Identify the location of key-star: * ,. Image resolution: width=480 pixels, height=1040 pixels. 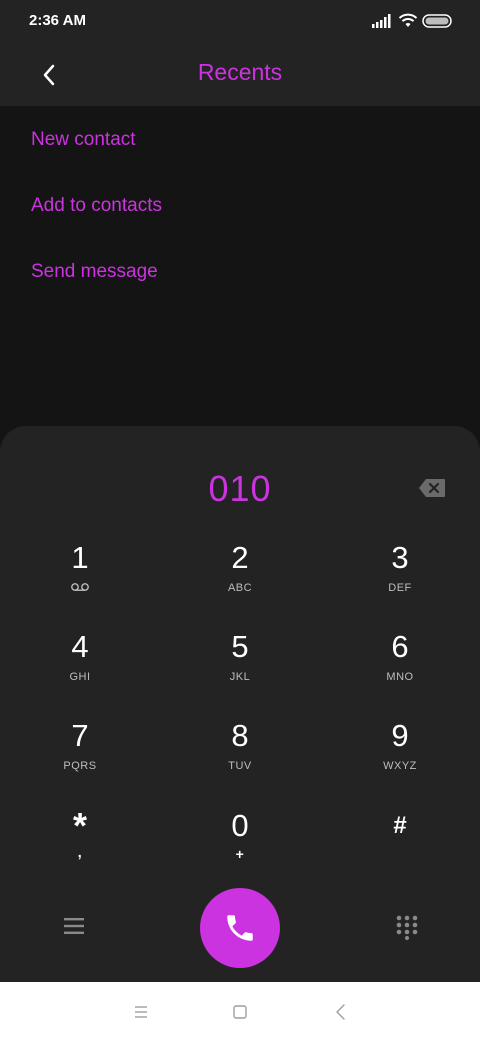
(80, 848).